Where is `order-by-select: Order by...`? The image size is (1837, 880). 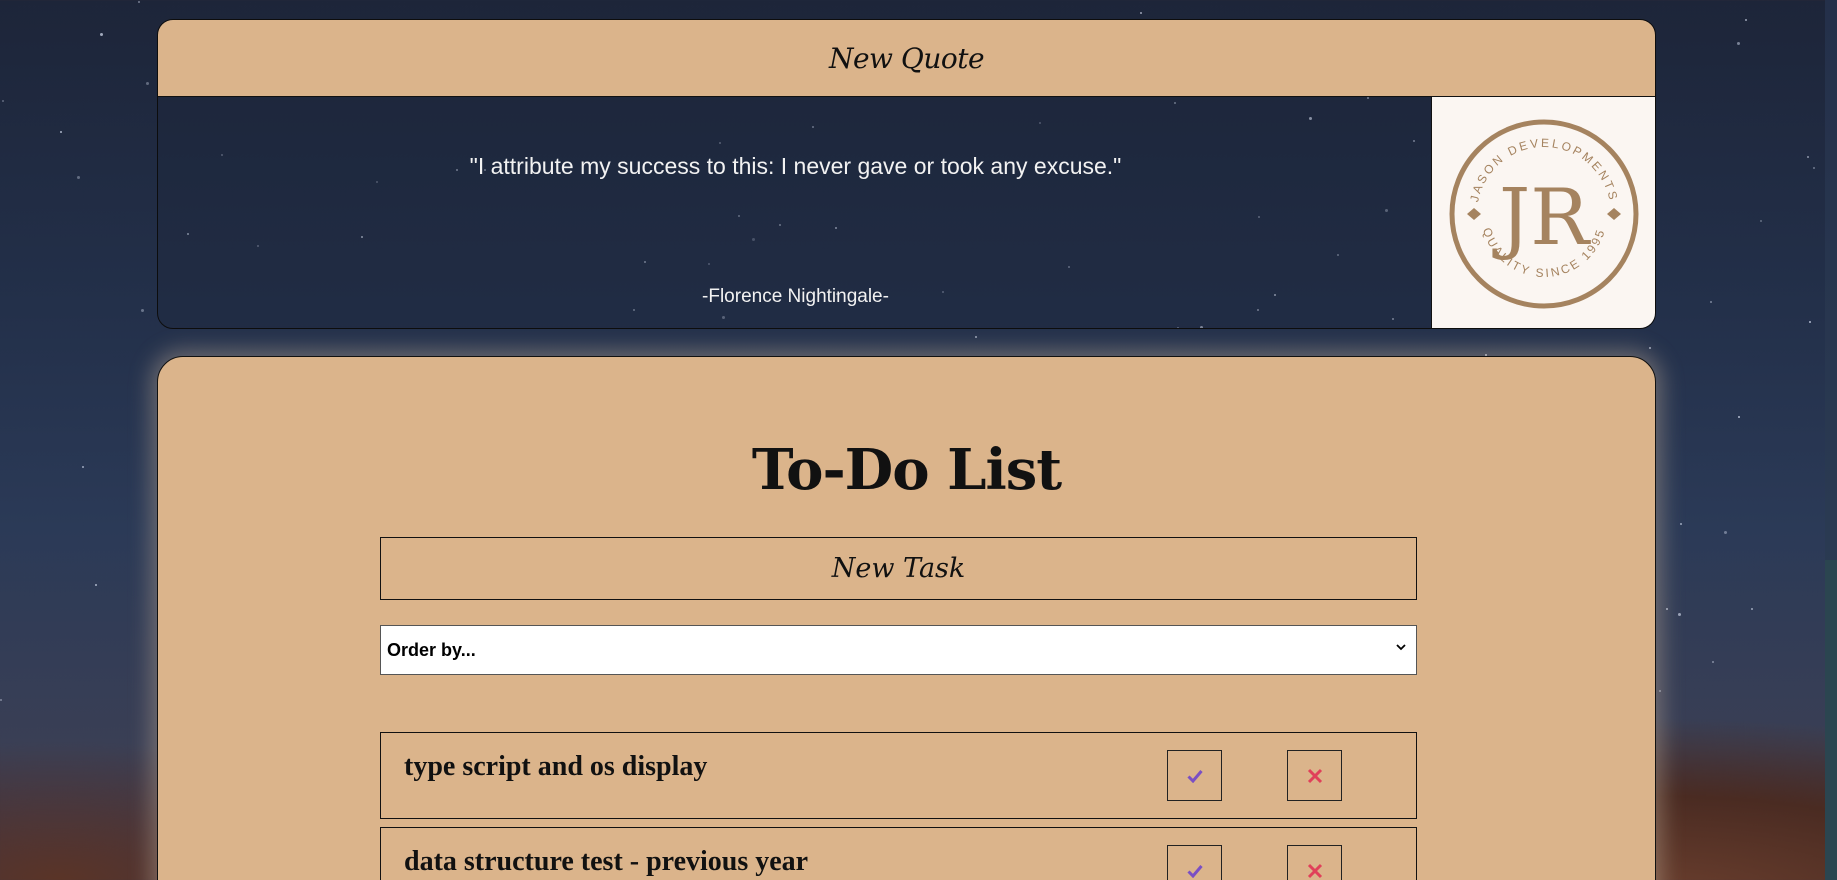 order-by-select: Order by... is located at coordinates (898, 650).